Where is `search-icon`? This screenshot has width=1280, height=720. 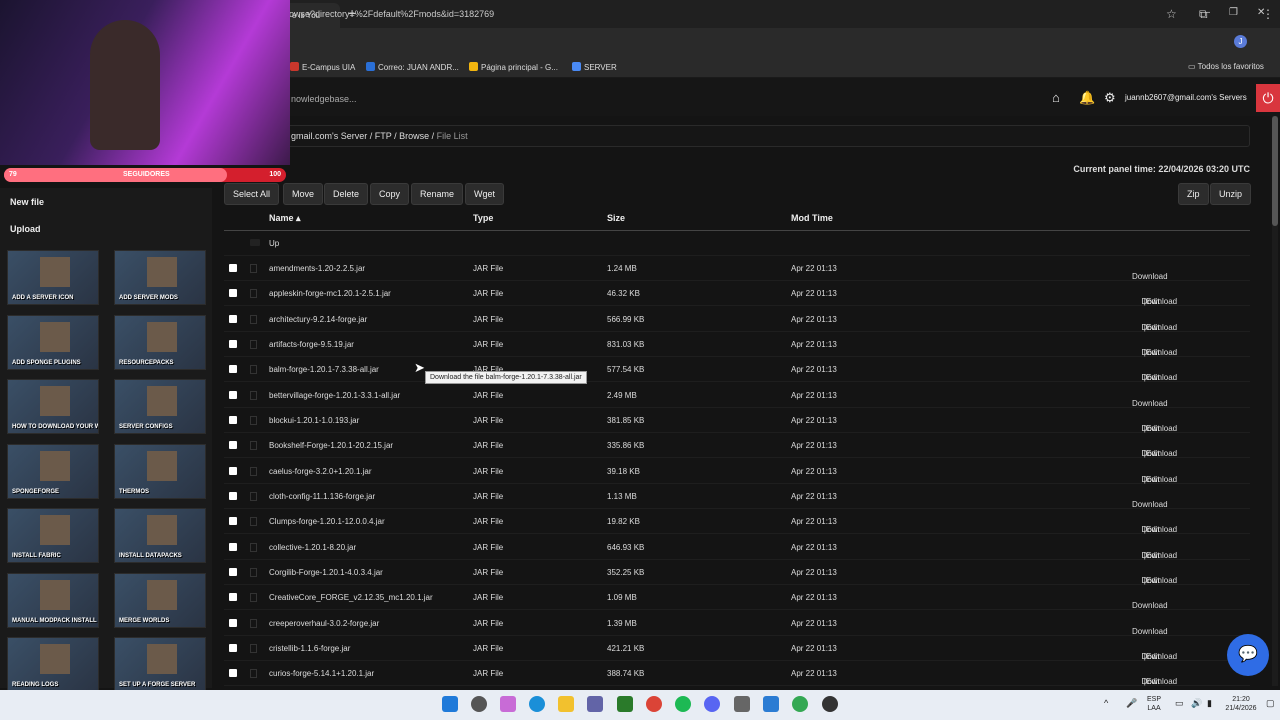
search-icon is located at coordinates (479, 704).